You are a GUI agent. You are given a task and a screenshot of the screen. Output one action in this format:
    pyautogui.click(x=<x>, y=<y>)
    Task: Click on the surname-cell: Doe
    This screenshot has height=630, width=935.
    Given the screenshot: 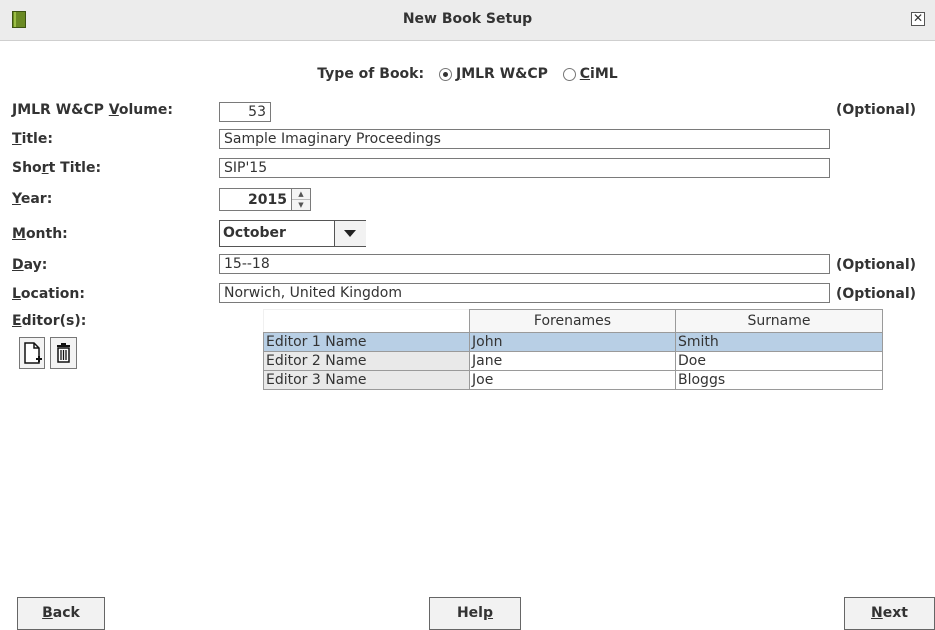 What is the action you would take?
    pyautogui.click(x=779, y=361)
    